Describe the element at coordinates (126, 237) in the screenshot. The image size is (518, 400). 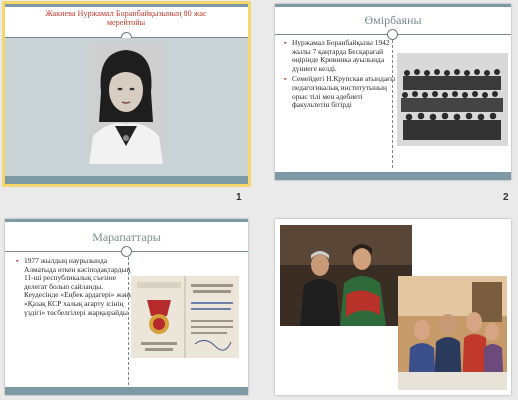
I see `slide-title: Марапаттары` at that location.